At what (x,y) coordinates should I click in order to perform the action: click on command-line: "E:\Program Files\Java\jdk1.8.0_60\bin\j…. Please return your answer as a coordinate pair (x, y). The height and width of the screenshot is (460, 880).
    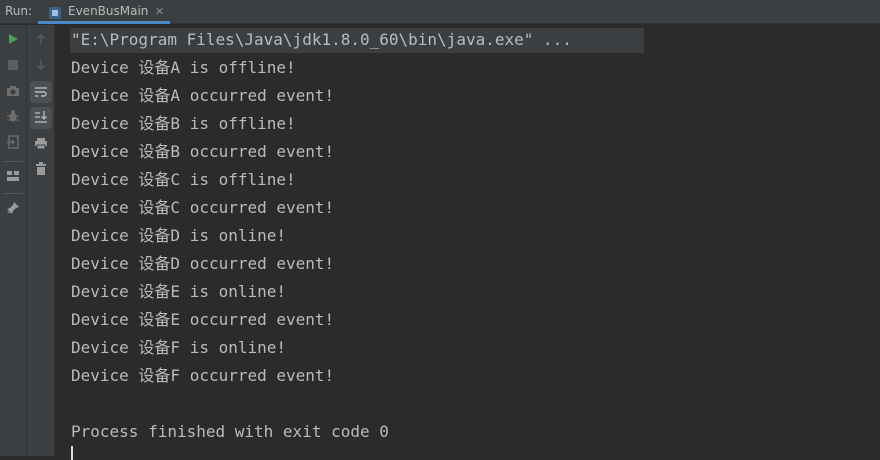
    Looking at the image, I should click on (321, 40).